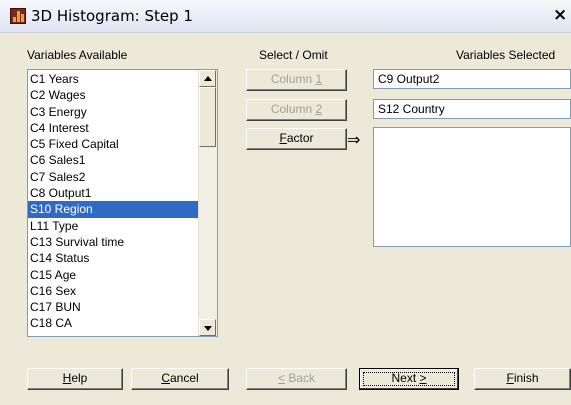  Describe the element at coordinates (113, 144) in the screenshot. I see `list-item: C5 Fixed Capital` at that location.